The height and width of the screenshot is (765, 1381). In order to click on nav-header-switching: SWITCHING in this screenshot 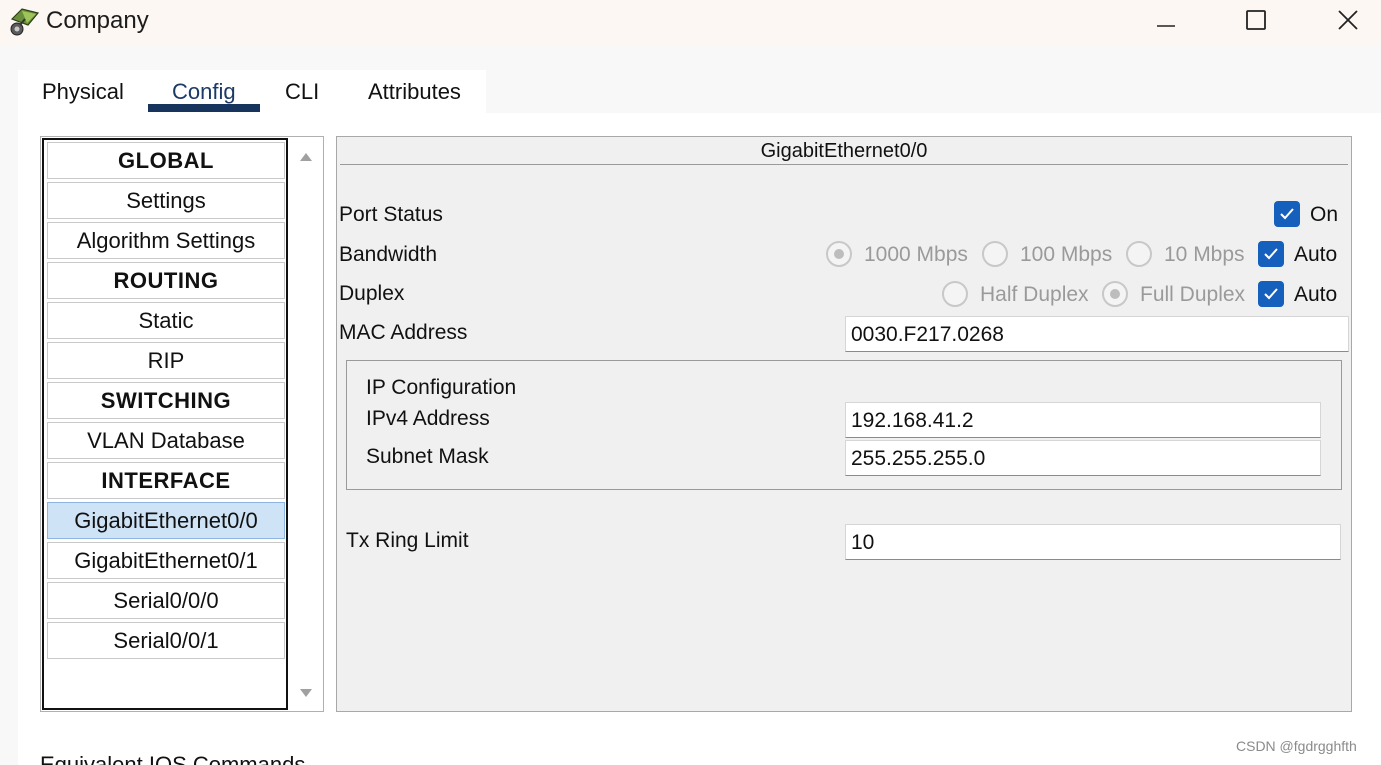, I will do `click(166, 400)`.